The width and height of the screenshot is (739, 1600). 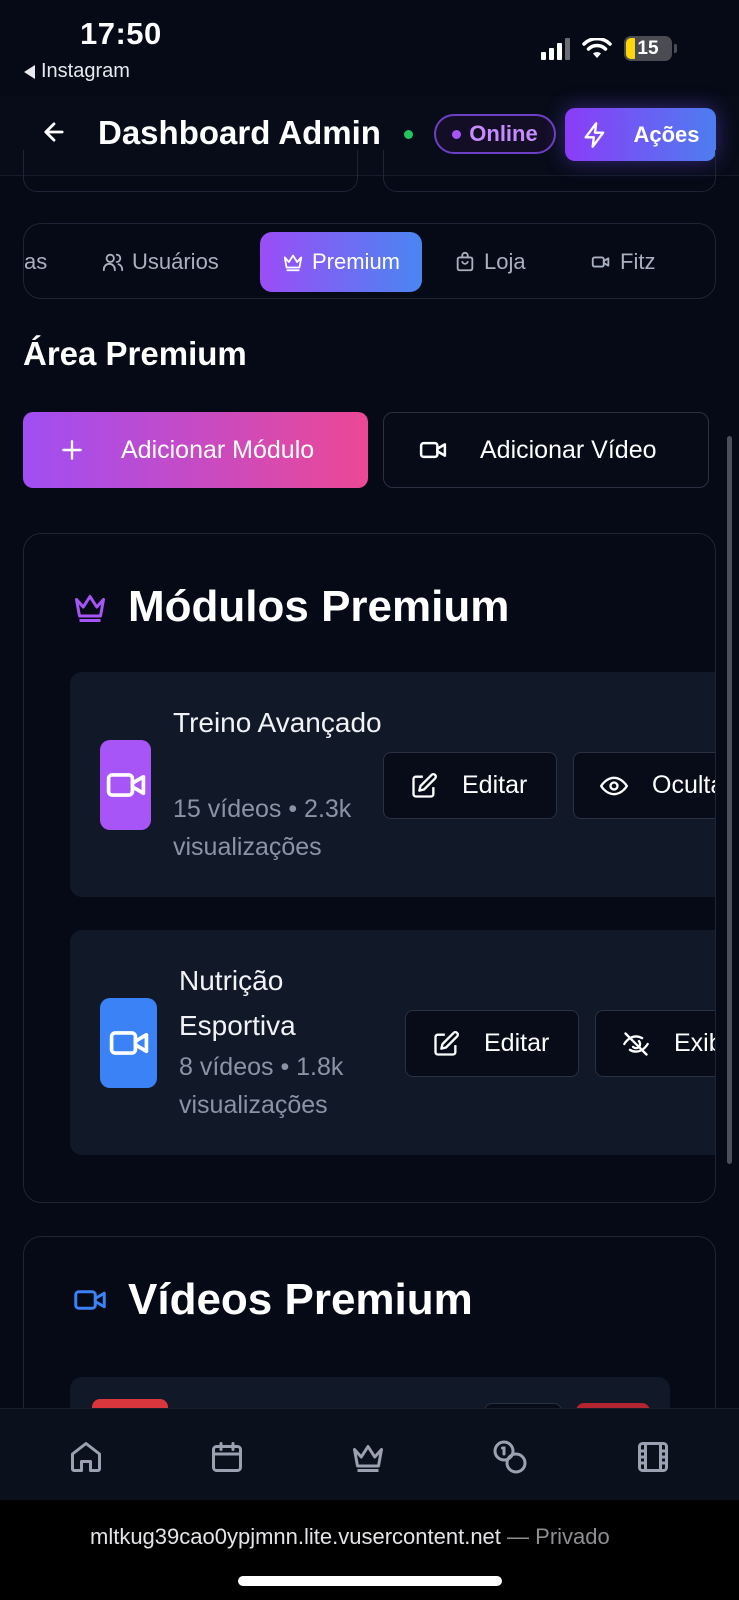 What do you see at coordinates (594, 134) in the screenshot?
I see `zap-icon` at bounding box center [594, 134].